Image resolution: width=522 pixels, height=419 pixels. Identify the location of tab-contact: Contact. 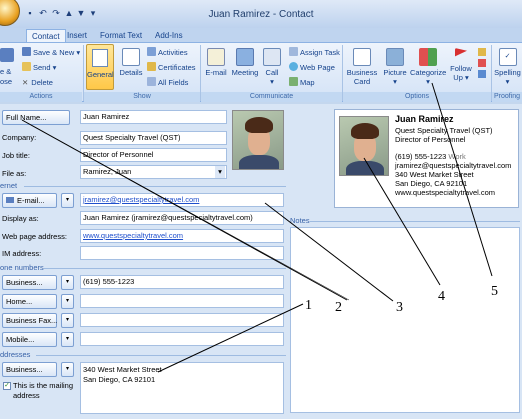
(46, 35).